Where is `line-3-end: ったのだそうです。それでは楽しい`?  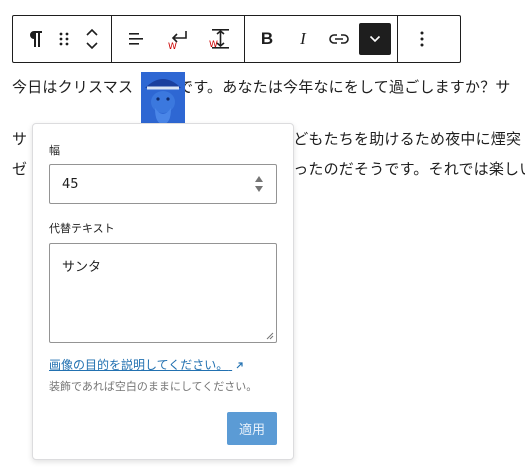
line-3-end: ったのだそうです。それでは楽しい is located at coordinates (409, 169).